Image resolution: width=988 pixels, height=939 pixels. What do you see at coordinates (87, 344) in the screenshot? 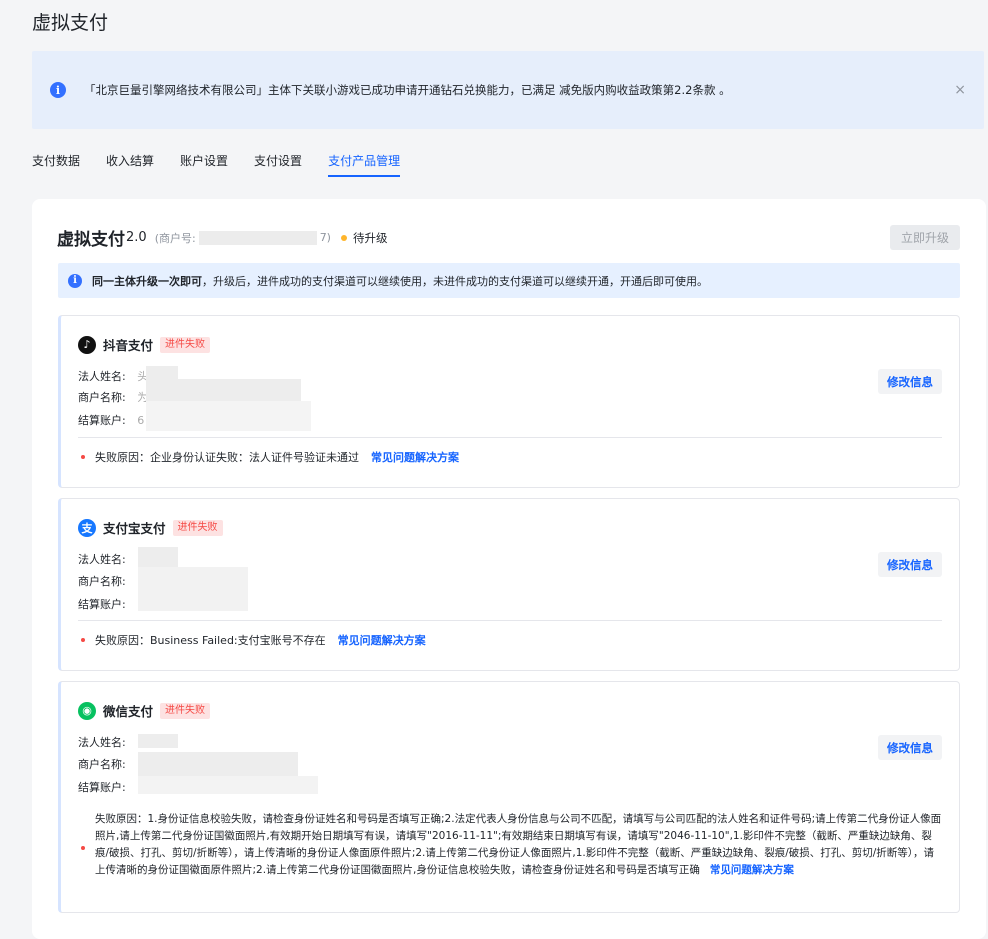
I see `douyin-icon: ♪` at bounding box center [87, 344].